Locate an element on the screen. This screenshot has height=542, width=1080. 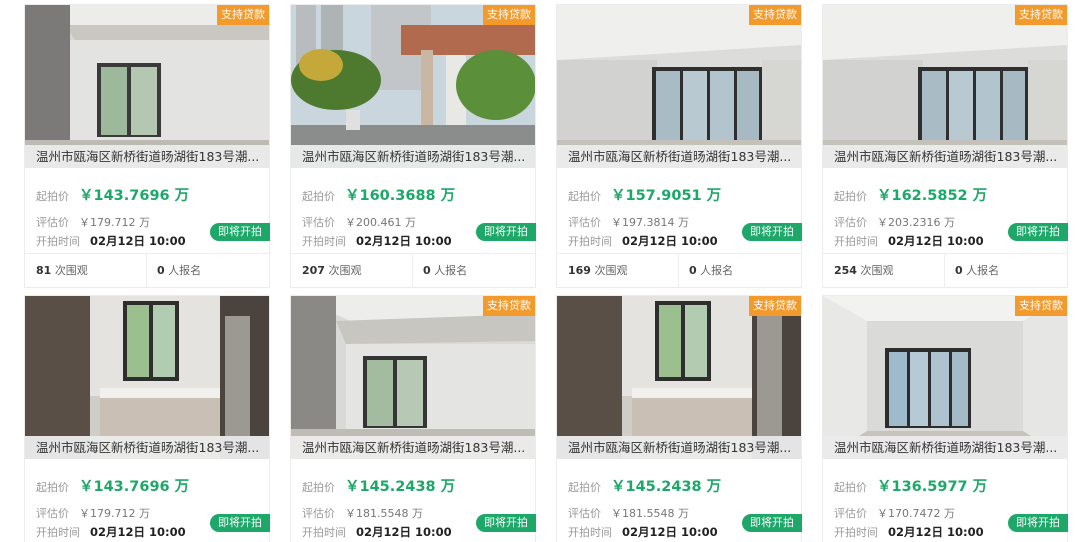
start-price-value: ￥162.5852 万 is located at coordinates (932, 196).